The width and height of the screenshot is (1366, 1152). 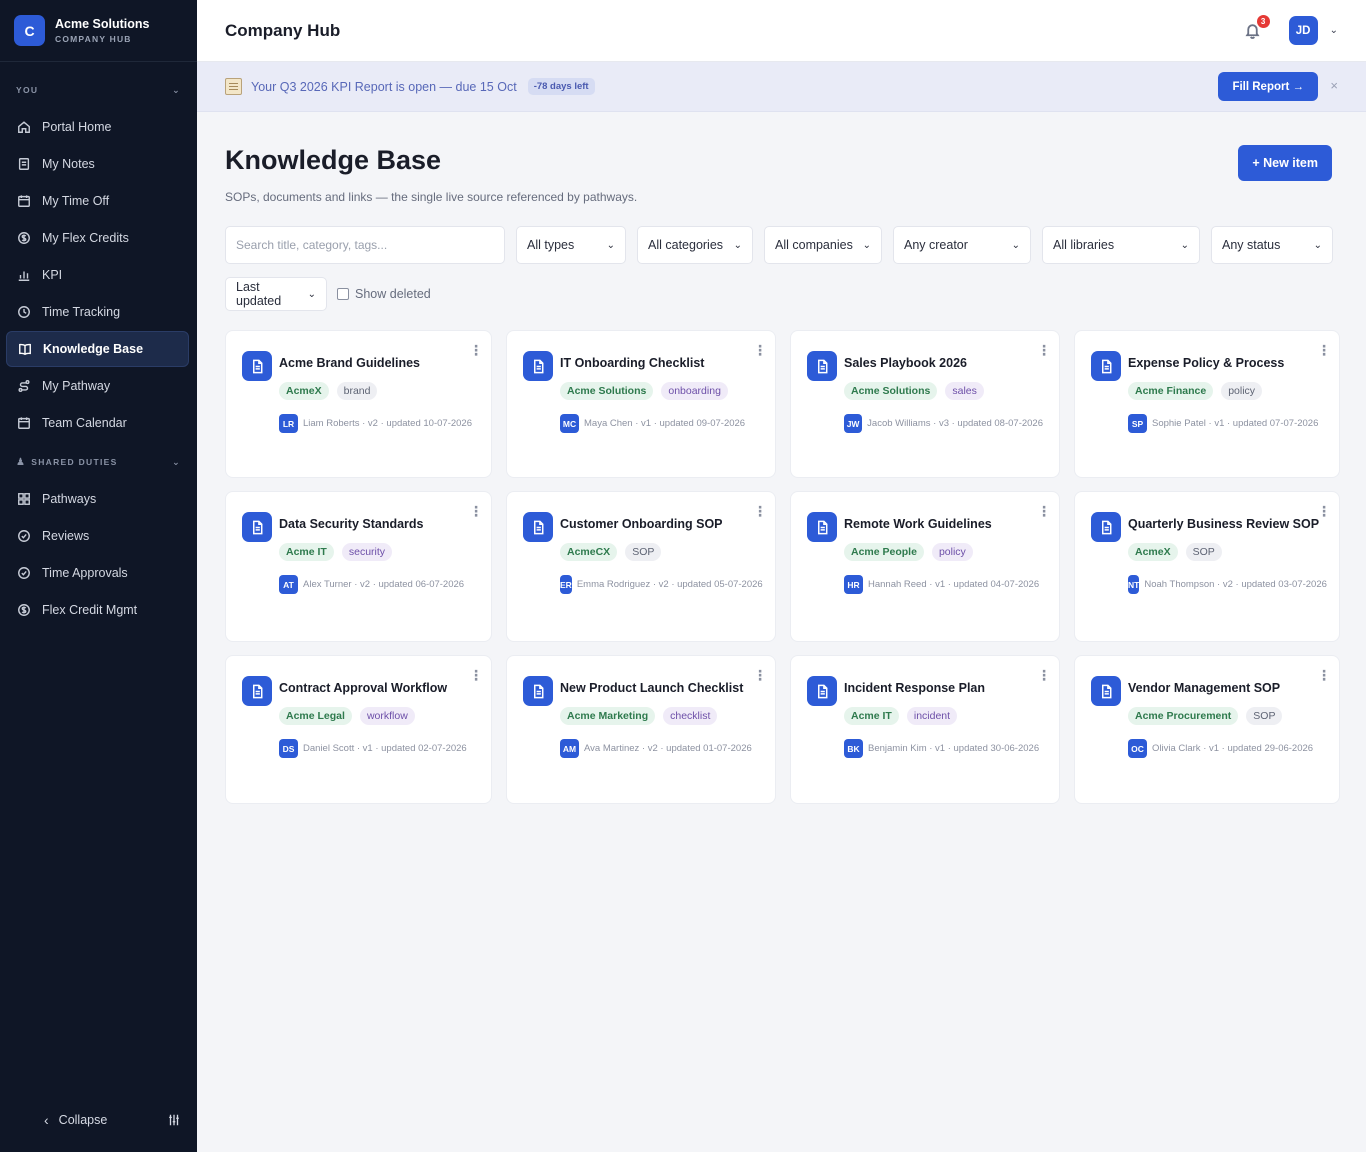 What do you see at coordinates (871, 716) in the screenshot?
I see `company-tag: Acme IT` at bounding box center [871, 716].